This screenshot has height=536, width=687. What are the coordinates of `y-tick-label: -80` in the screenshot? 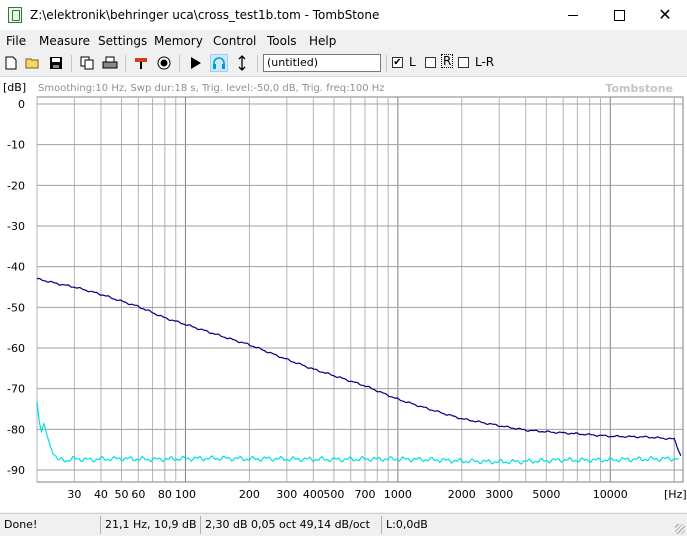 It's located at (16, 429).